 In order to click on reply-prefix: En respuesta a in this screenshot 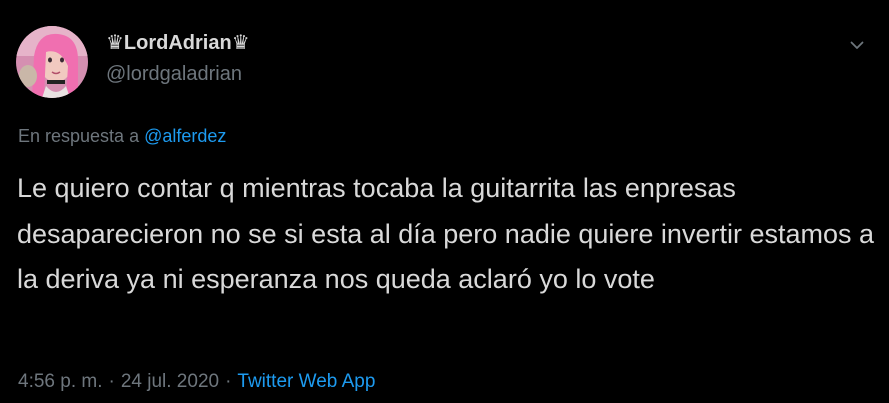, I will do `click(79, 136)`.